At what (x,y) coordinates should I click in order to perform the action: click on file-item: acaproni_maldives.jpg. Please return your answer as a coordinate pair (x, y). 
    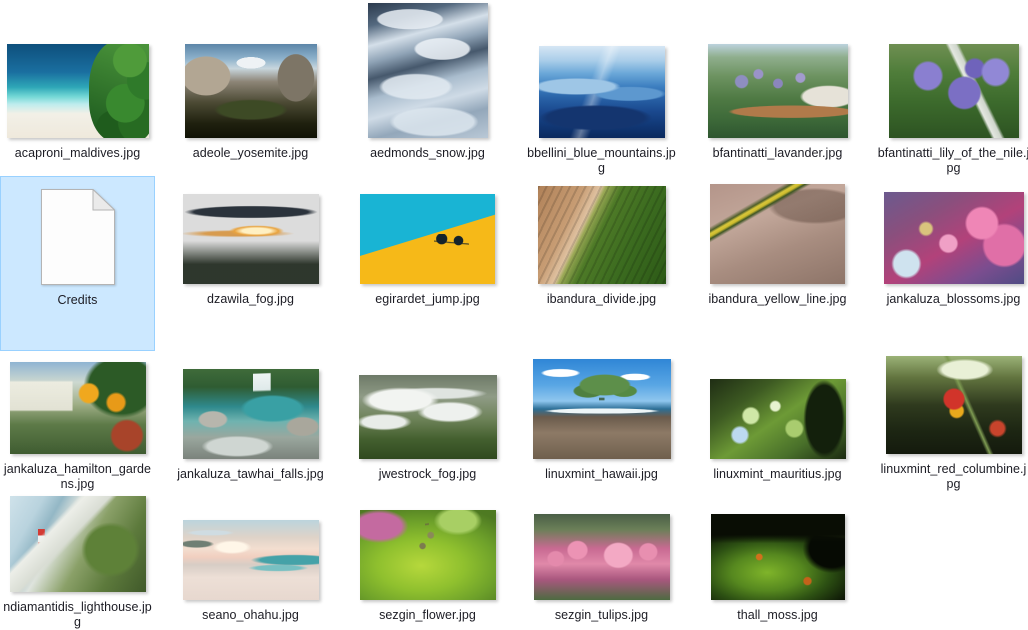
    Looking at the image, I should click on (77, 103).